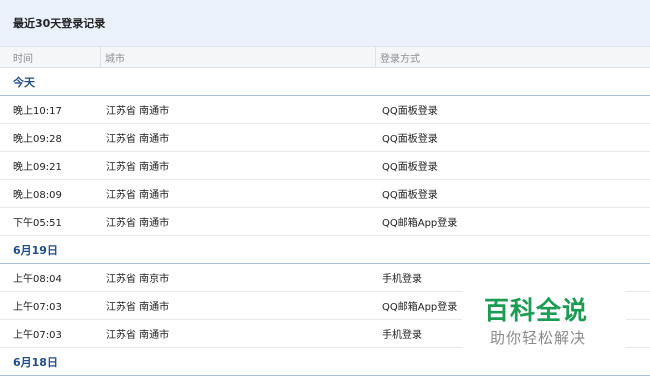 The image size is (650, 380). Describe the element at coordinates (138, 279) in the screenshot. I see `row-city: 江苏省 南京市` at that location.